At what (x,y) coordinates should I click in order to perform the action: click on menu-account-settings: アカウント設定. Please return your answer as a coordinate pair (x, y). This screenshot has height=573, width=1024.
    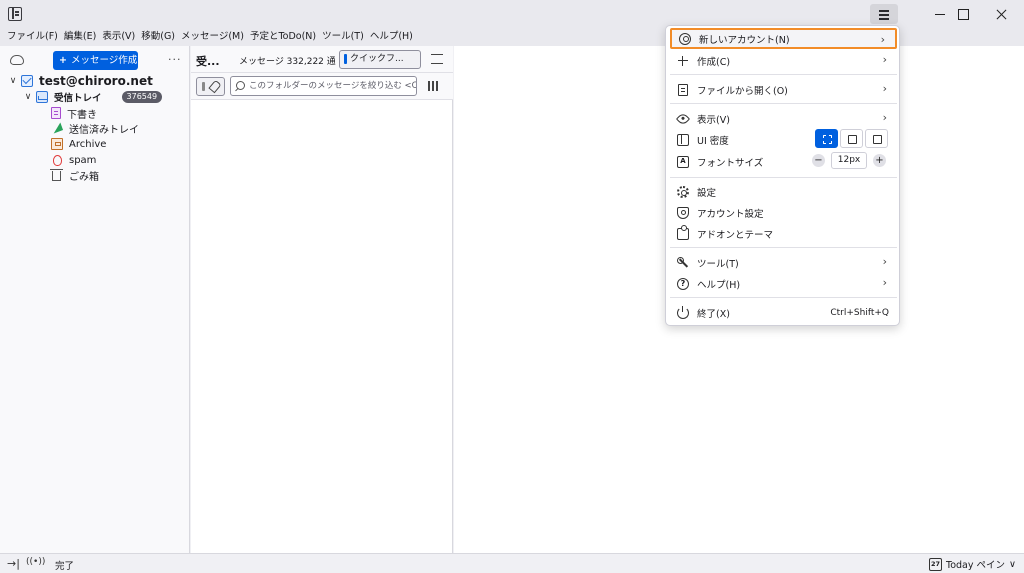
    Looking at the image, I should click on (783, 212).